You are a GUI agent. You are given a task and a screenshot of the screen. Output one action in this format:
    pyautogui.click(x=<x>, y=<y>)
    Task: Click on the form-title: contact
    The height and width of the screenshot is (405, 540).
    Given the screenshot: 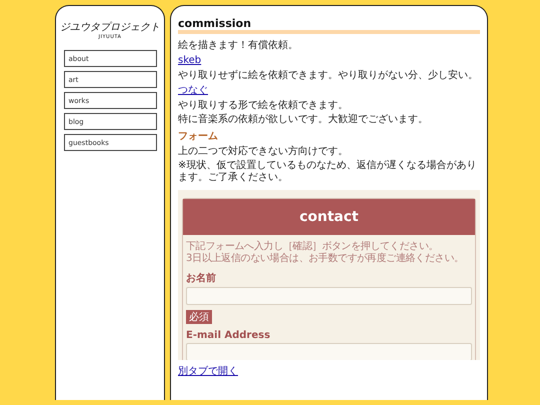 What is the action you would take?
    pyautogui.click(x=329, y=217)
    